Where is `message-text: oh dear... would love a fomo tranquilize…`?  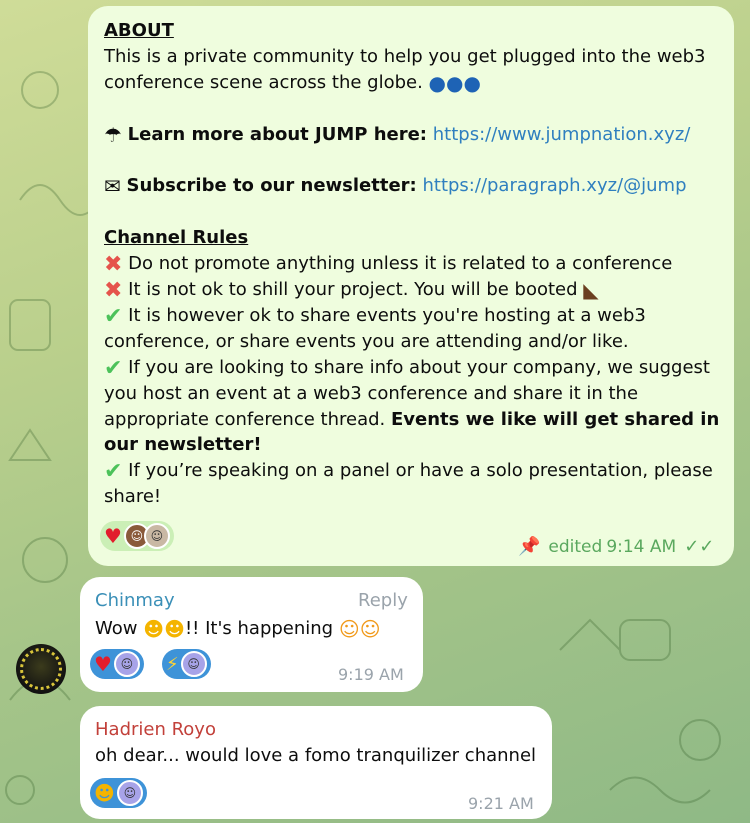 message-text: oh dear... would love a fomo tranquilize… is located at coordinates (316, 755).